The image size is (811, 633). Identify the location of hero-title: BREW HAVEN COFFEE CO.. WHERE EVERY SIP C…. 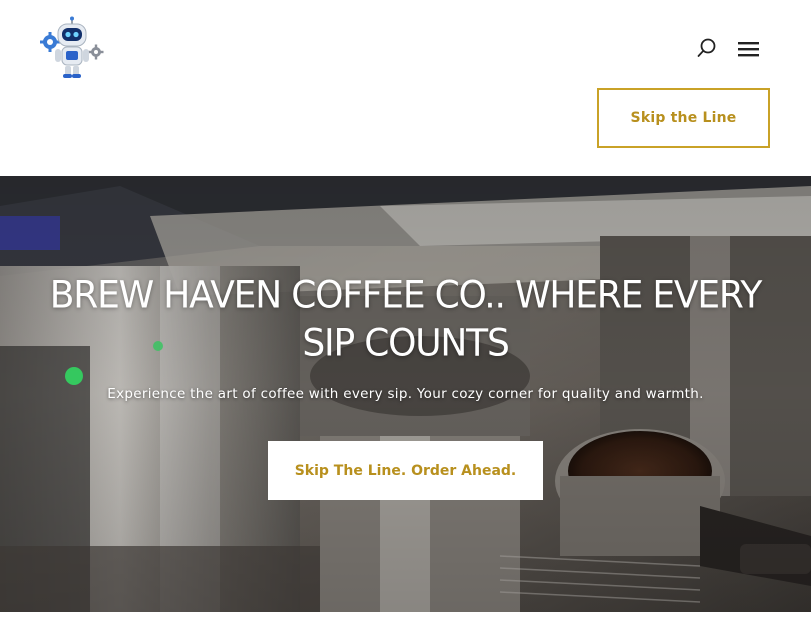
(406, 319).